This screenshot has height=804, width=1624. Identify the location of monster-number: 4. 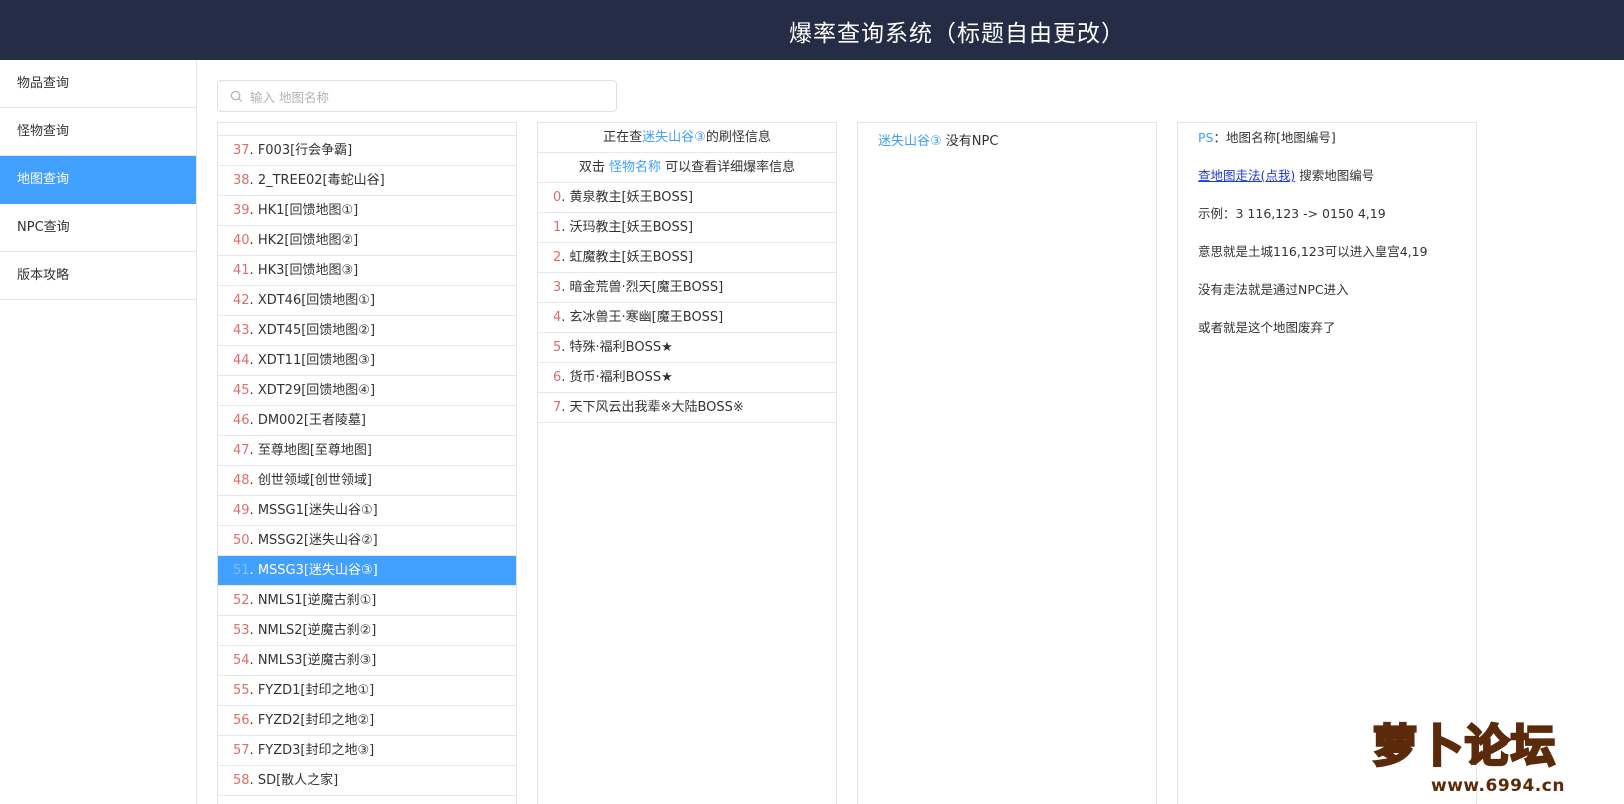
(557, 317).